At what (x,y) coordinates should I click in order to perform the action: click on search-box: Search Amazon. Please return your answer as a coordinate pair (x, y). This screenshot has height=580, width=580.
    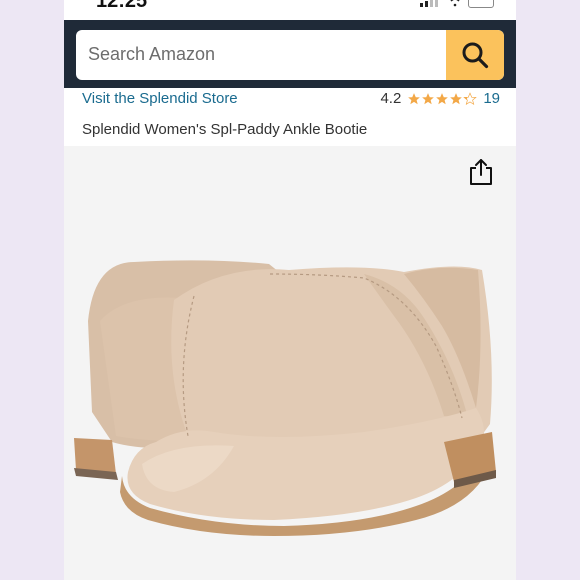
    Looking at the image, I should click on (290, 55).